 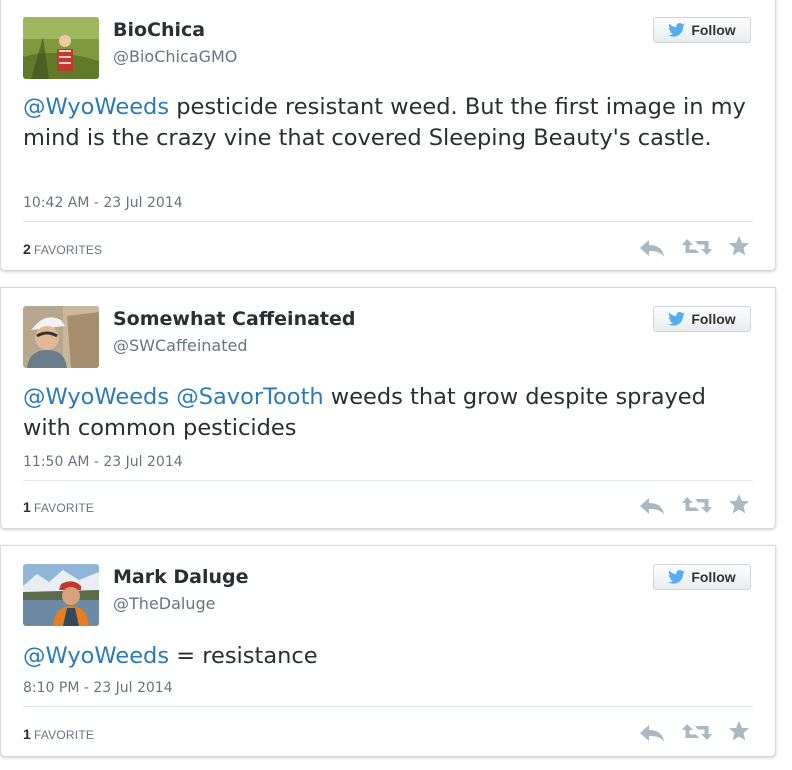 I want to click on user-handle: @BioChicaGMO, so click(x=175, y=56).